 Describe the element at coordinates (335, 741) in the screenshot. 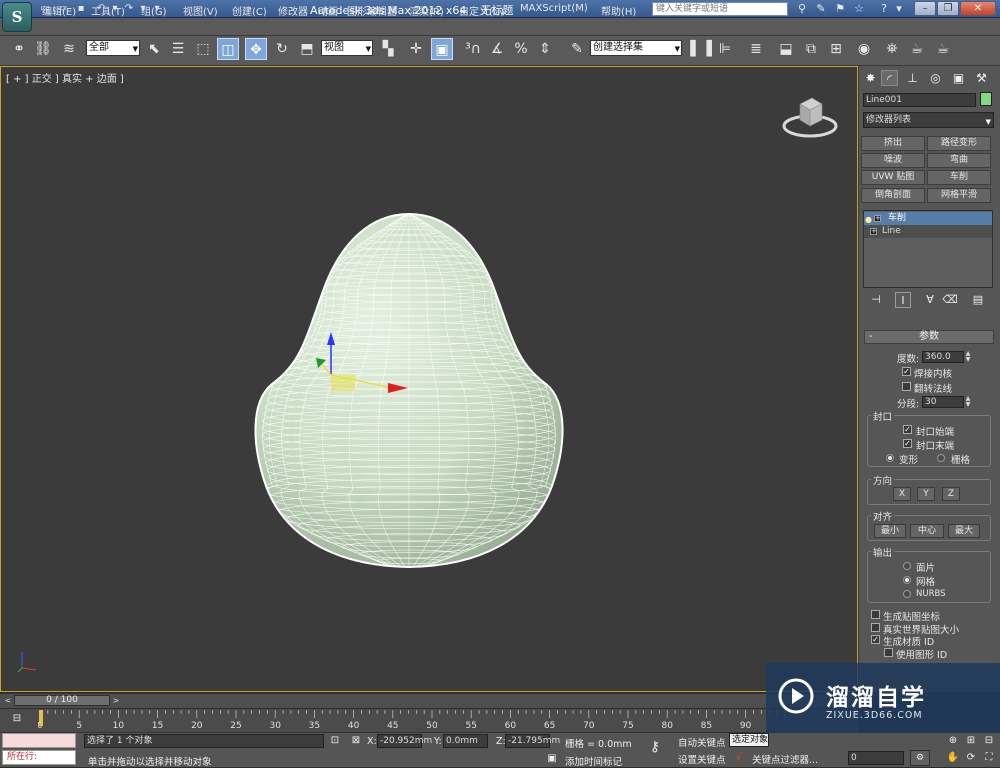

I see `lock-icon: ⊡` at that location.